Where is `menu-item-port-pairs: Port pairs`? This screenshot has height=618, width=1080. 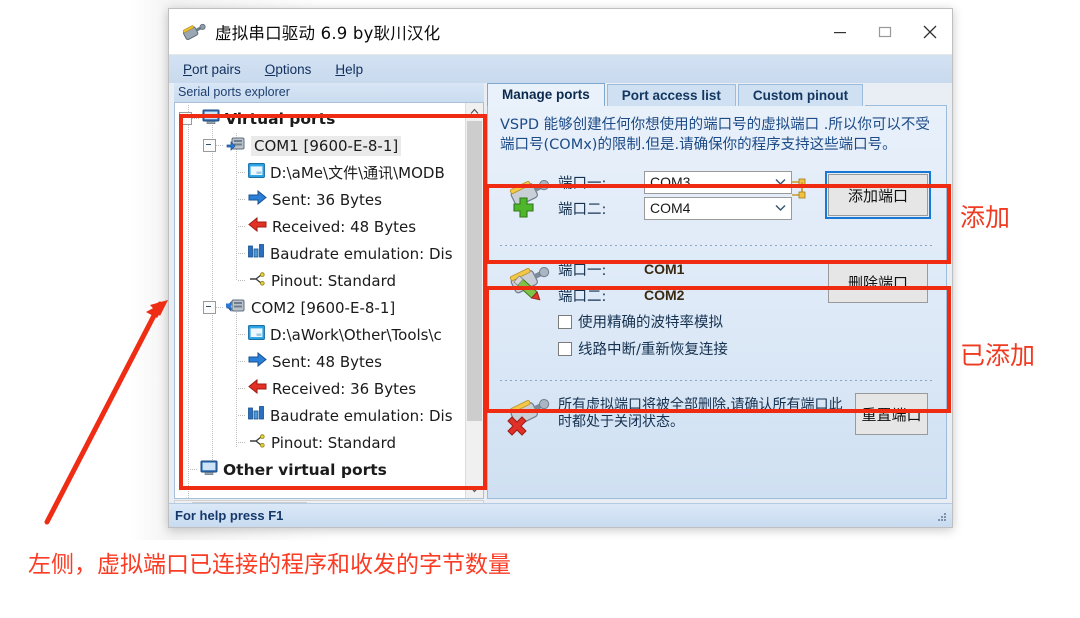 menu-item-port-pairs: Port pairs is located at coordinates (212, 69).